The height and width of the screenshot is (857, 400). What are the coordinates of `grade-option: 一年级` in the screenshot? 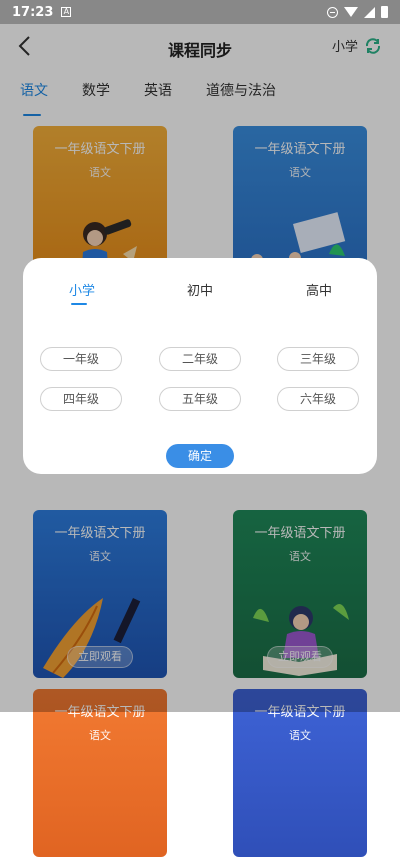 It's located at (81, 359).